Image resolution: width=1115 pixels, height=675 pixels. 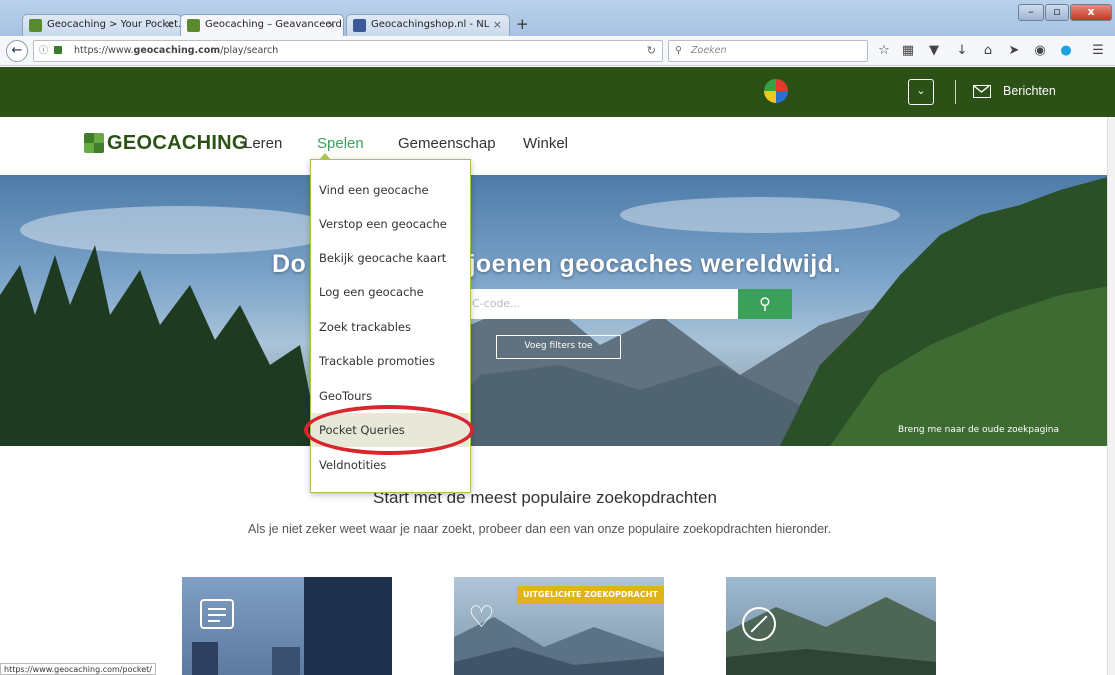 What do you see at coordinates (177, 143) in the screenshot?
I see `site-logo: GEOCACHING` at bounding box center [177, 143].